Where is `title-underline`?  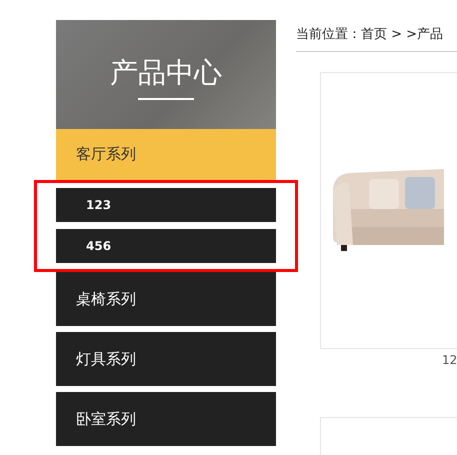 title-underline is located at coordinates (166, 99).